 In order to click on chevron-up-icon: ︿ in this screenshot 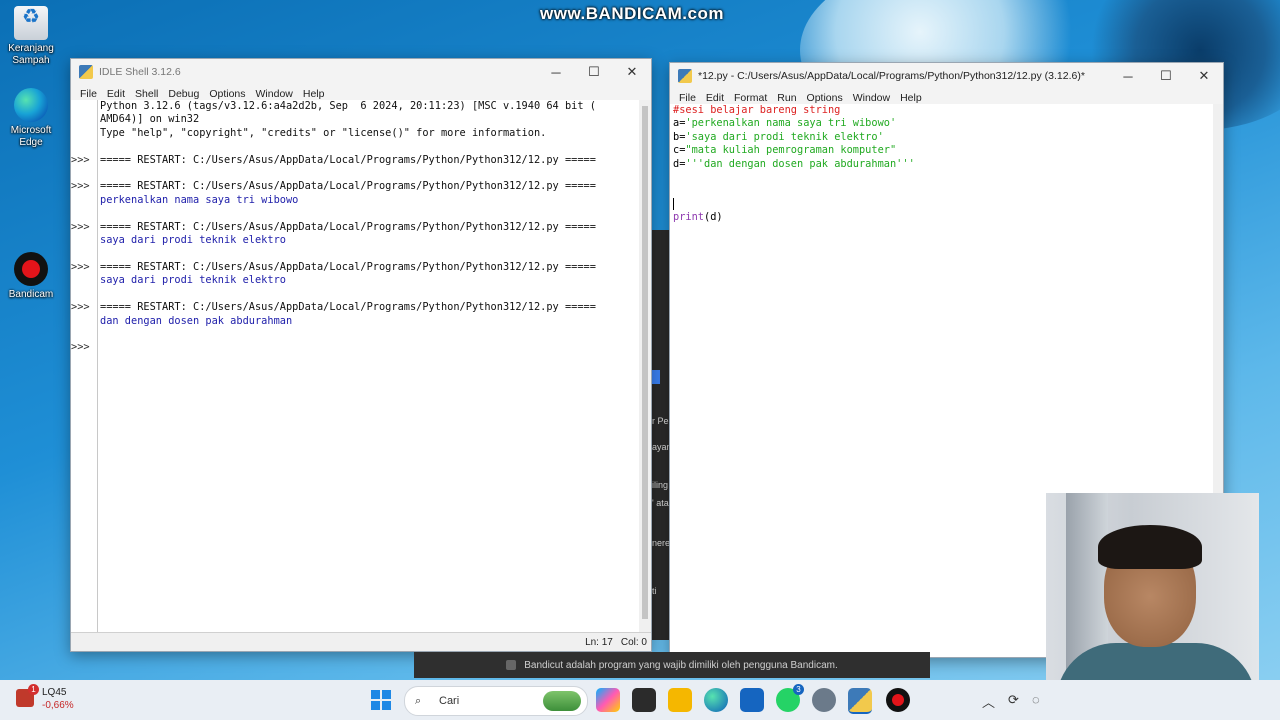, I will do `click(988, 701)`.